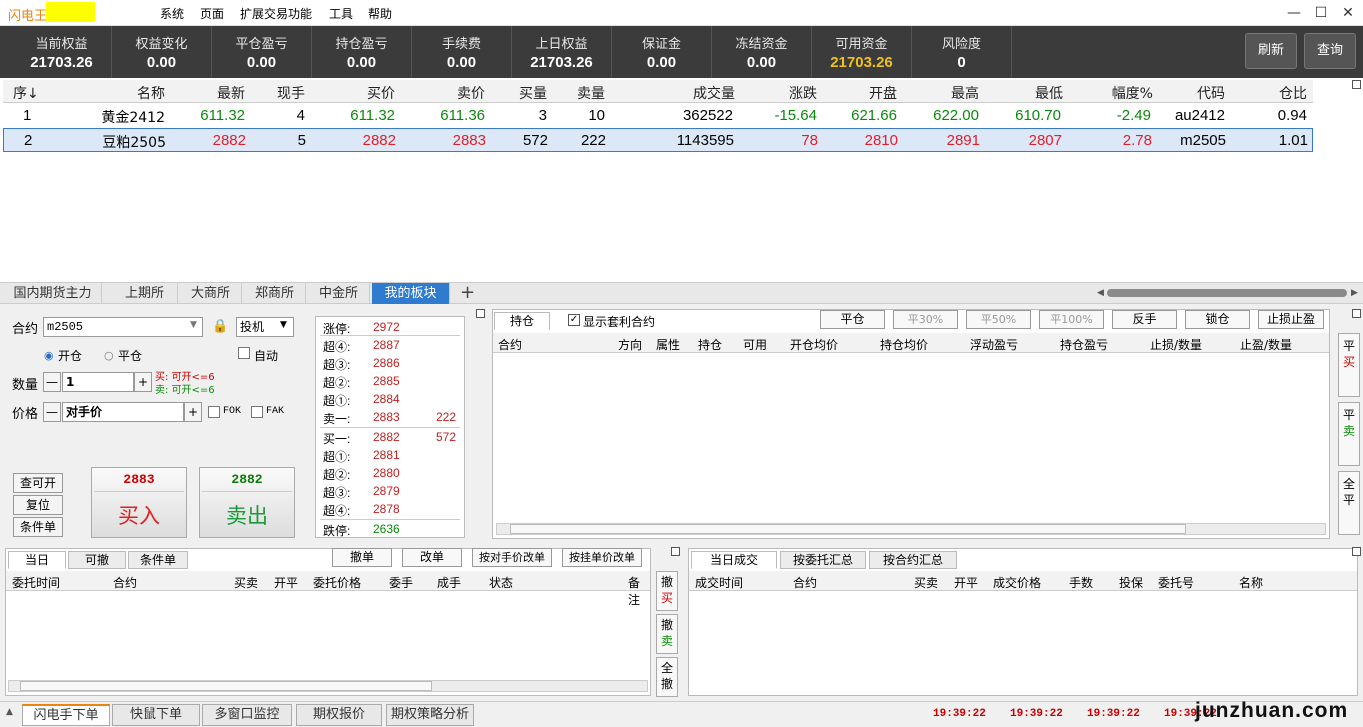 This screenshot has width=1363, height=727. I want to click on hedge-dropdown-icon: ▼, so click(283, 325).